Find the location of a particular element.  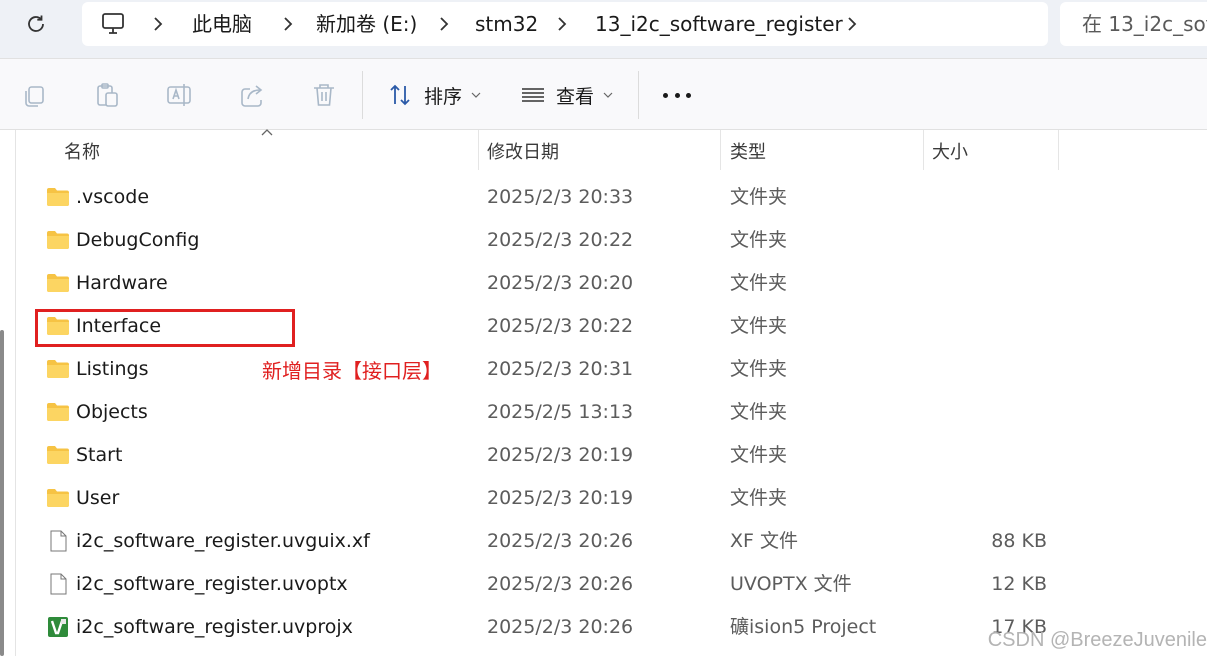

sort-button: 排序 is located at coordinates (435, 95).